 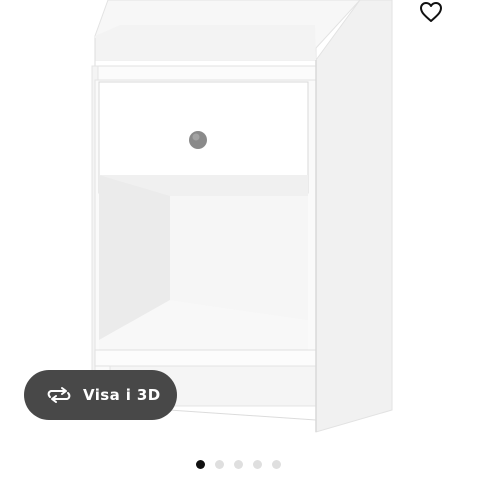 I want to click on view-in-3d-button: Visa i 3D, so click(x=100, y=395).